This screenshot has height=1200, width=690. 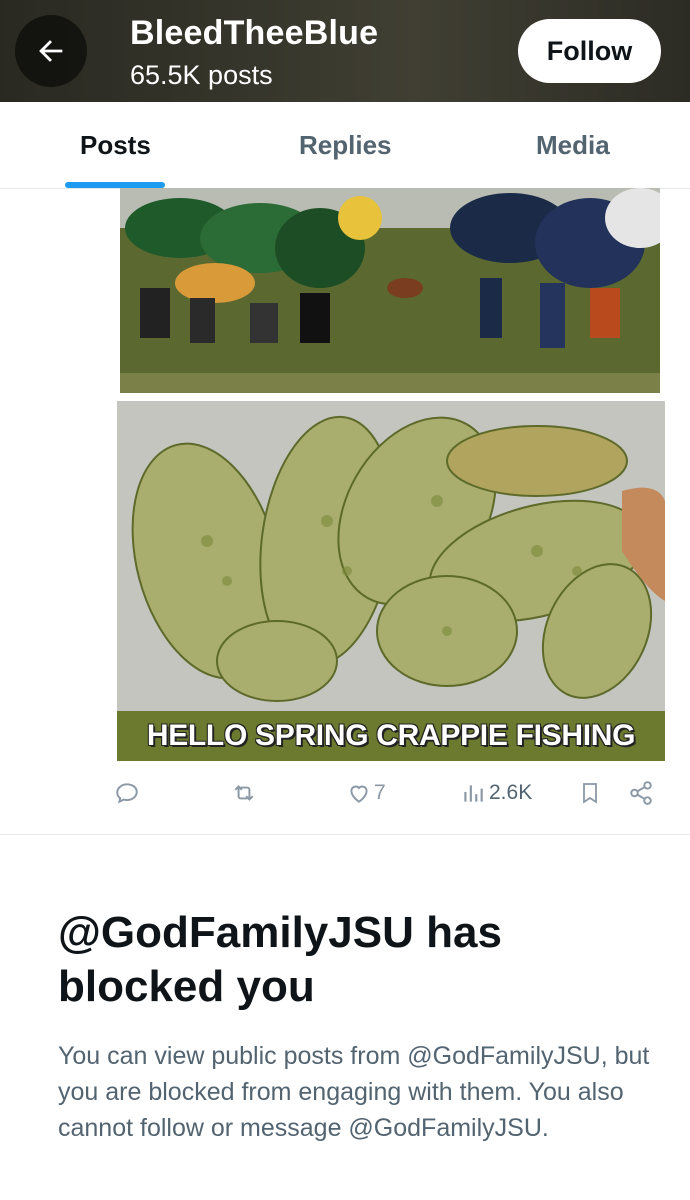 I want to click on image-caption: HELLO SPRING CRAPPIE FISHING, so click(x=391, y=735).